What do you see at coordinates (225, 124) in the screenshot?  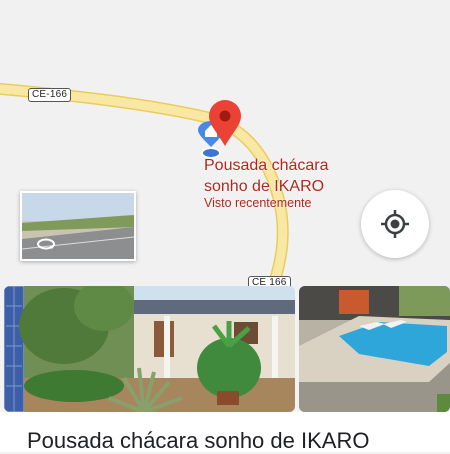 I see `place-pin-icon` at bounding box center [225, 124].